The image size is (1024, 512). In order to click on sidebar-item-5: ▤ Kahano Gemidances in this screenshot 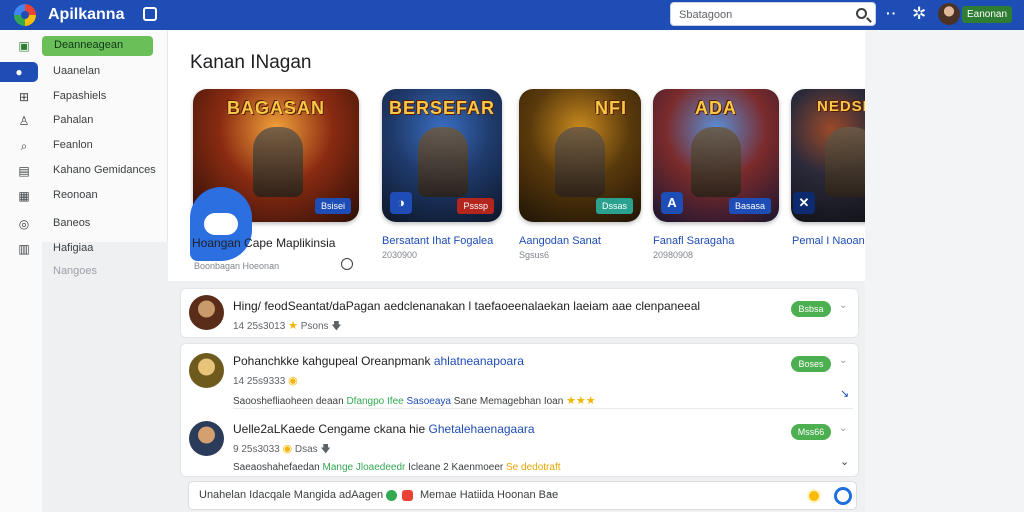, I will do `click(84, 171)`.